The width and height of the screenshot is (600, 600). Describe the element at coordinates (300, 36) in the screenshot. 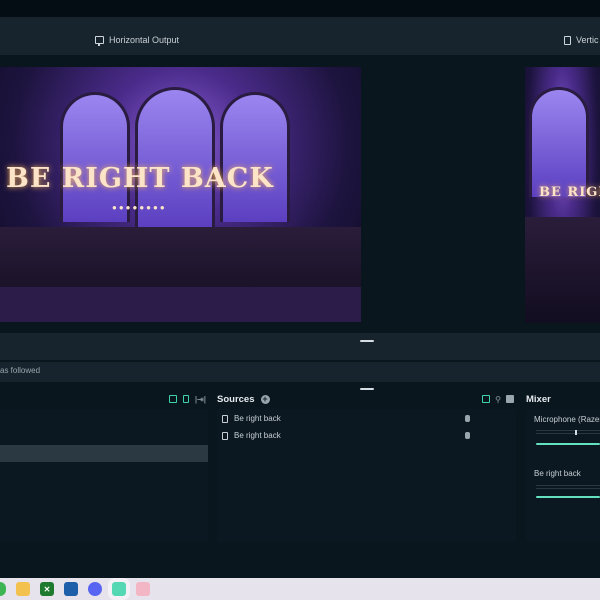

I see `output-header` at that location.